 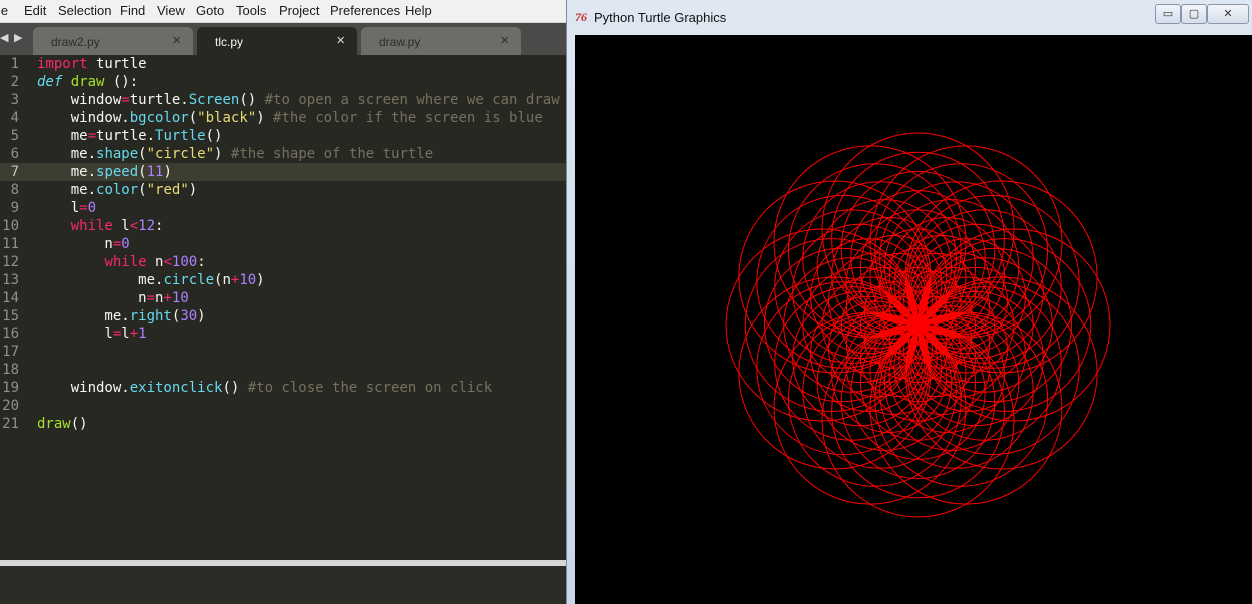 I want to click on code-line: 15 me.right(30), so click(x=283, y=316).